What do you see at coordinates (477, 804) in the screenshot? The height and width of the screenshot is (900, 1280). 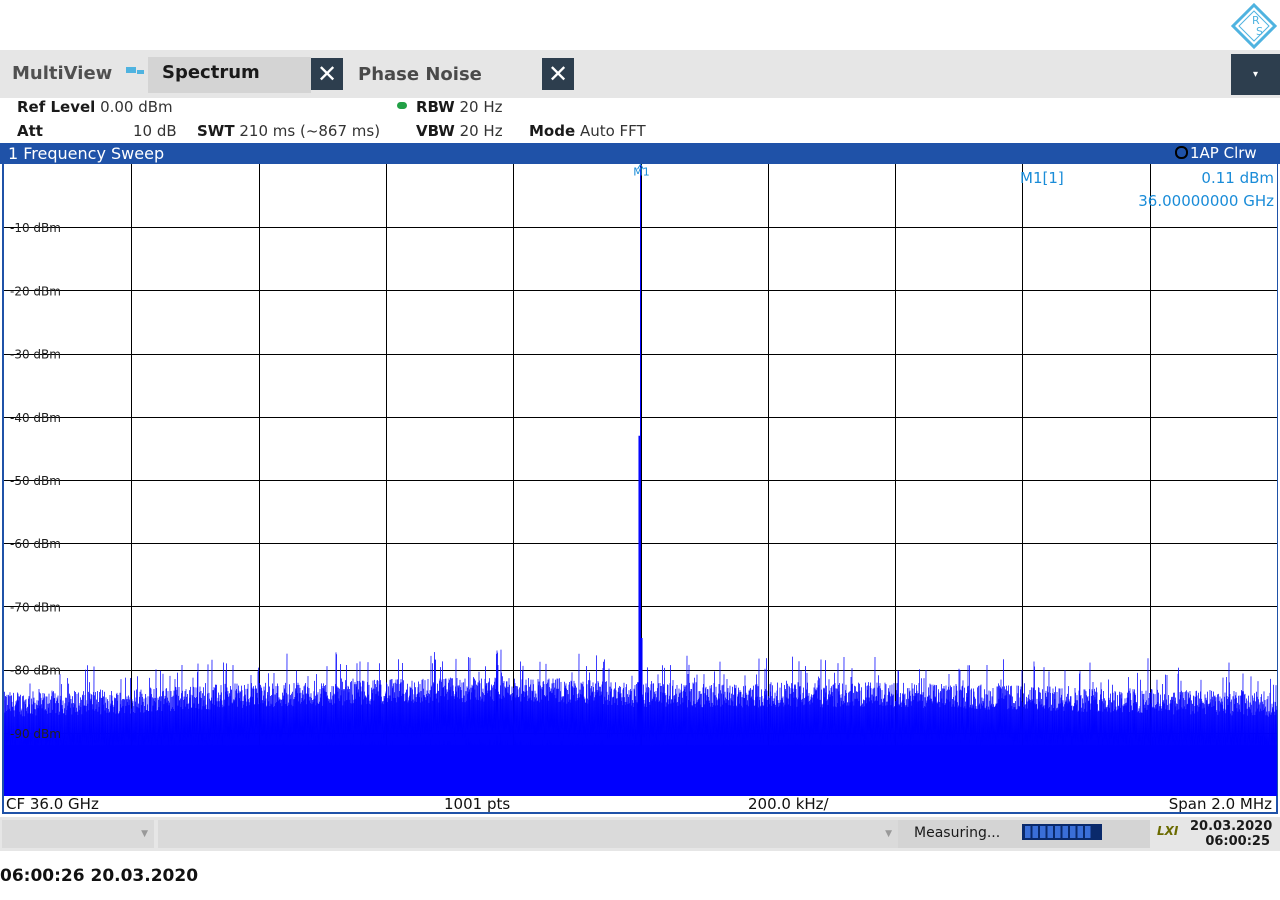 I see `sweep-points: 1001 pts` at bounding box center [477, 804].